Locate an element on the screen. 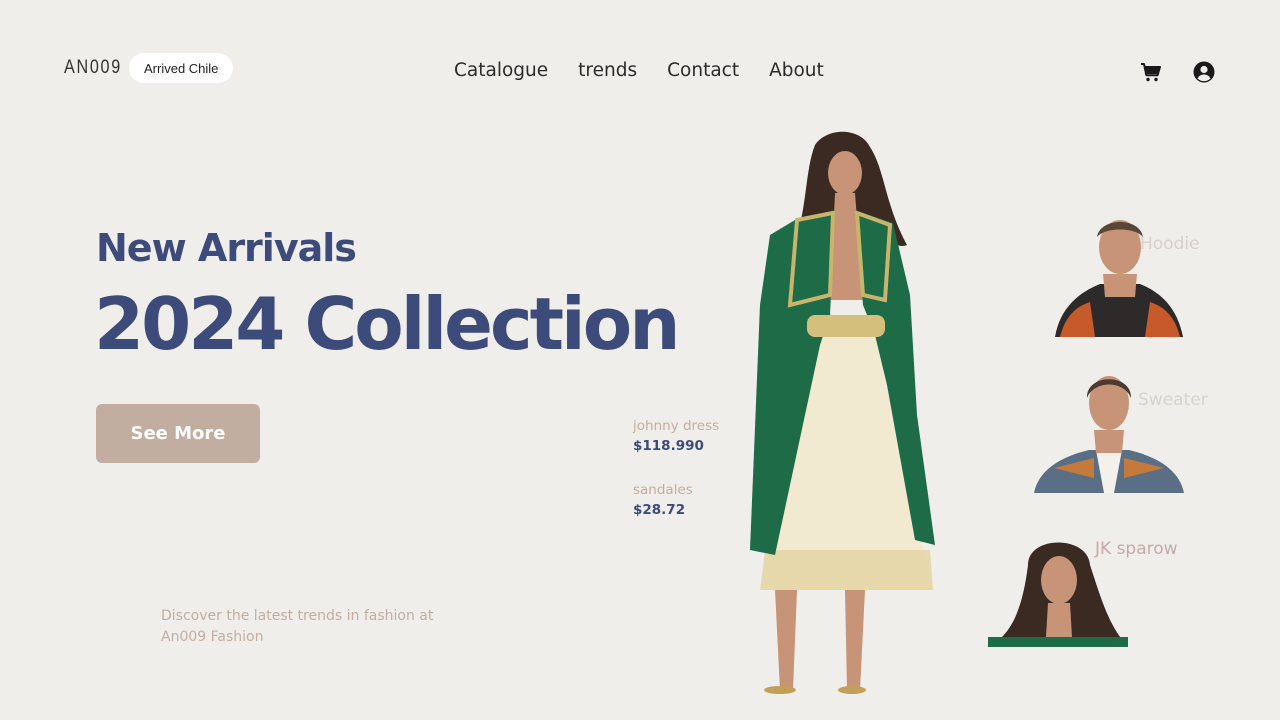 The width and height of the screenshot is (1280, 720). nav-about: About is located at coordinates (796, 70).